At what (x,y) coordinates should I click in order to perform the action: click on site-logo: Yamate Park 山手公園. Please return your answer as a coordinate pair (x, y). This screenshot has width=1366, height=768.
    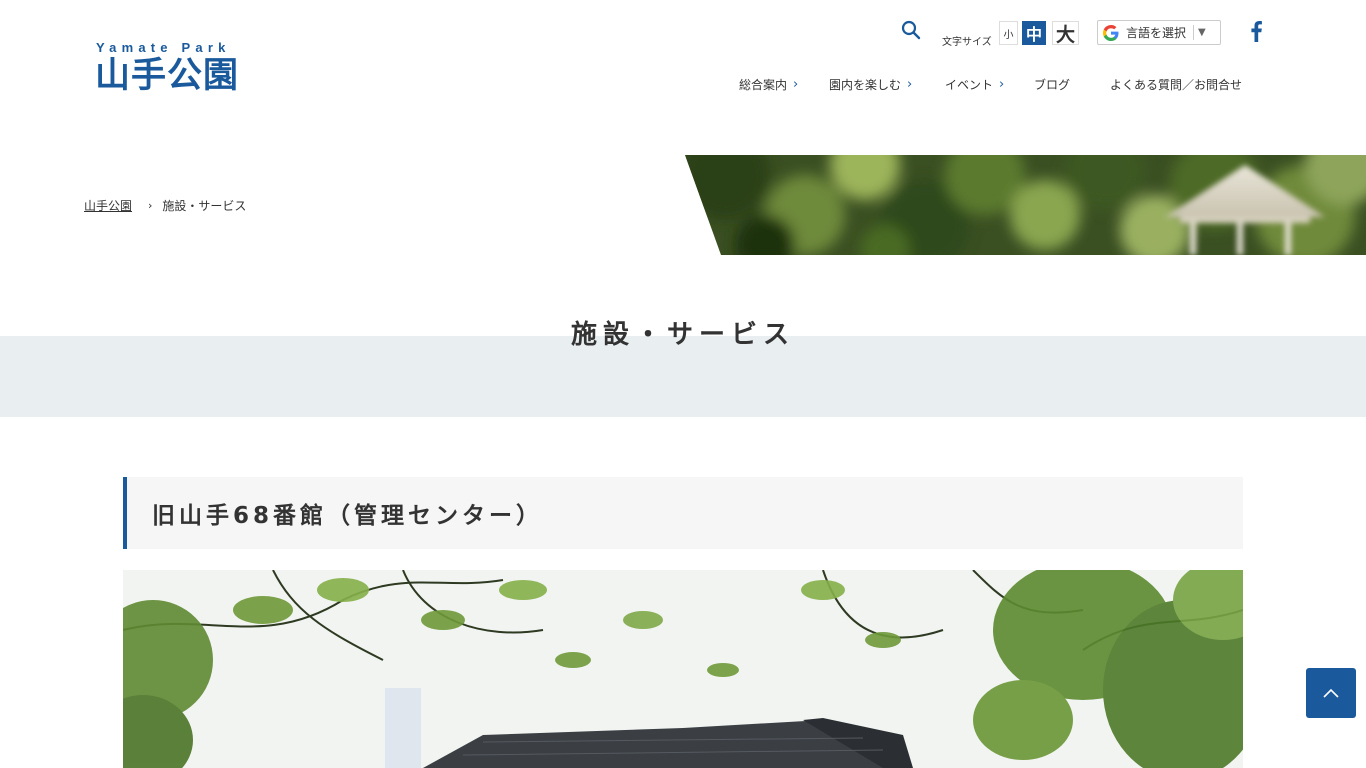
    Looking at the image, I should click on (185, 70).